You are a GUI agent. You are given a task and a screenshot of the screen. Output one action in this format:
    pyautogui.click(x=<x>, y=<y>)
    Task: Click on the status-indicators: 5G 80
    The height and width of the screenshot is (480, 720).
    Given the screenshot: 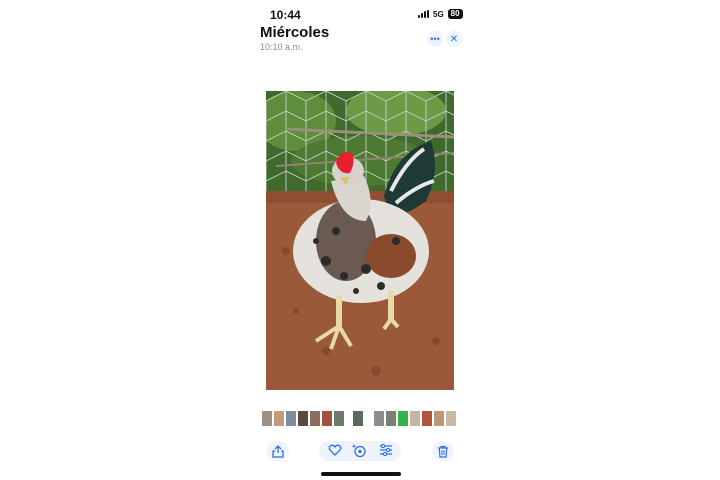 What is the action you would take?
    pyautogui.click(x=440, y=14)
    